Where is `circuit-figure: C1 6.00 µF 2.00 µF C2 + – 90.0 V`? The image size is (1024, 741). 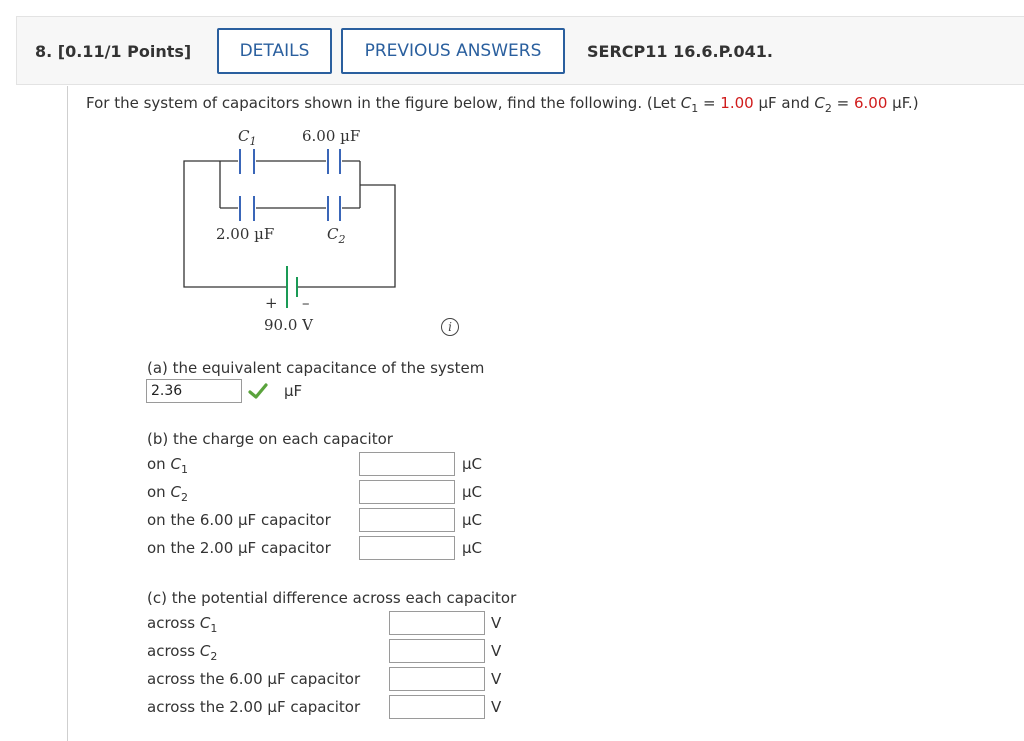 circuit-figure: C1 6.00 µF 2.00 µF C2 + – 90.0 V is located at coordinates (300, 231).